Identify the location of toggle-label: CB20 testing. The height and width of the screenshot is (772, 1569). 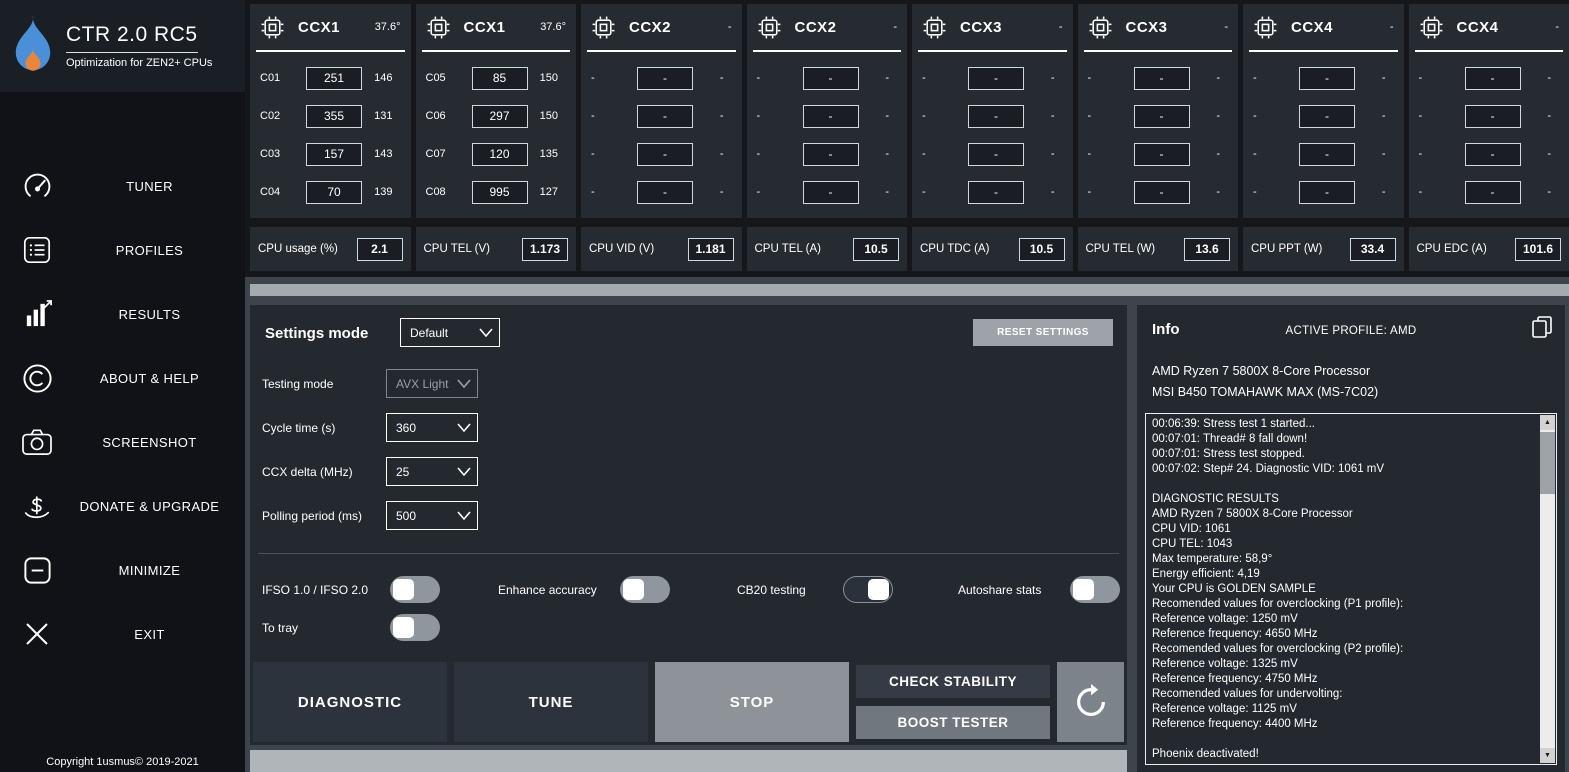
(771, 590).